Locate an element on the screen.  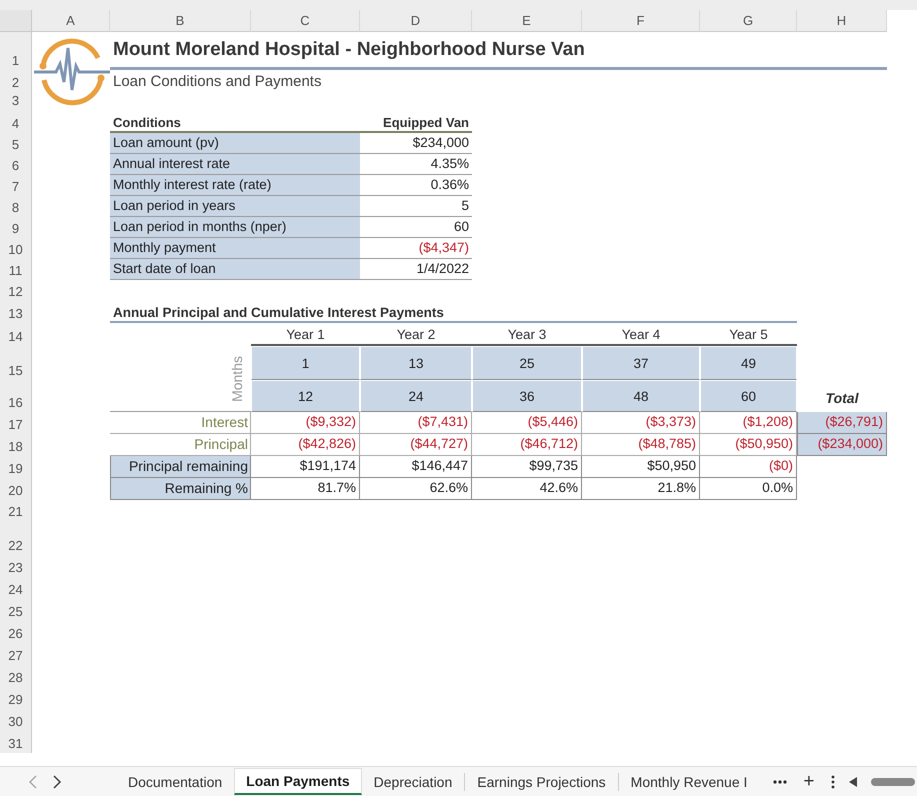
condition-value: $234,000 is located at coordinates (416, 143).